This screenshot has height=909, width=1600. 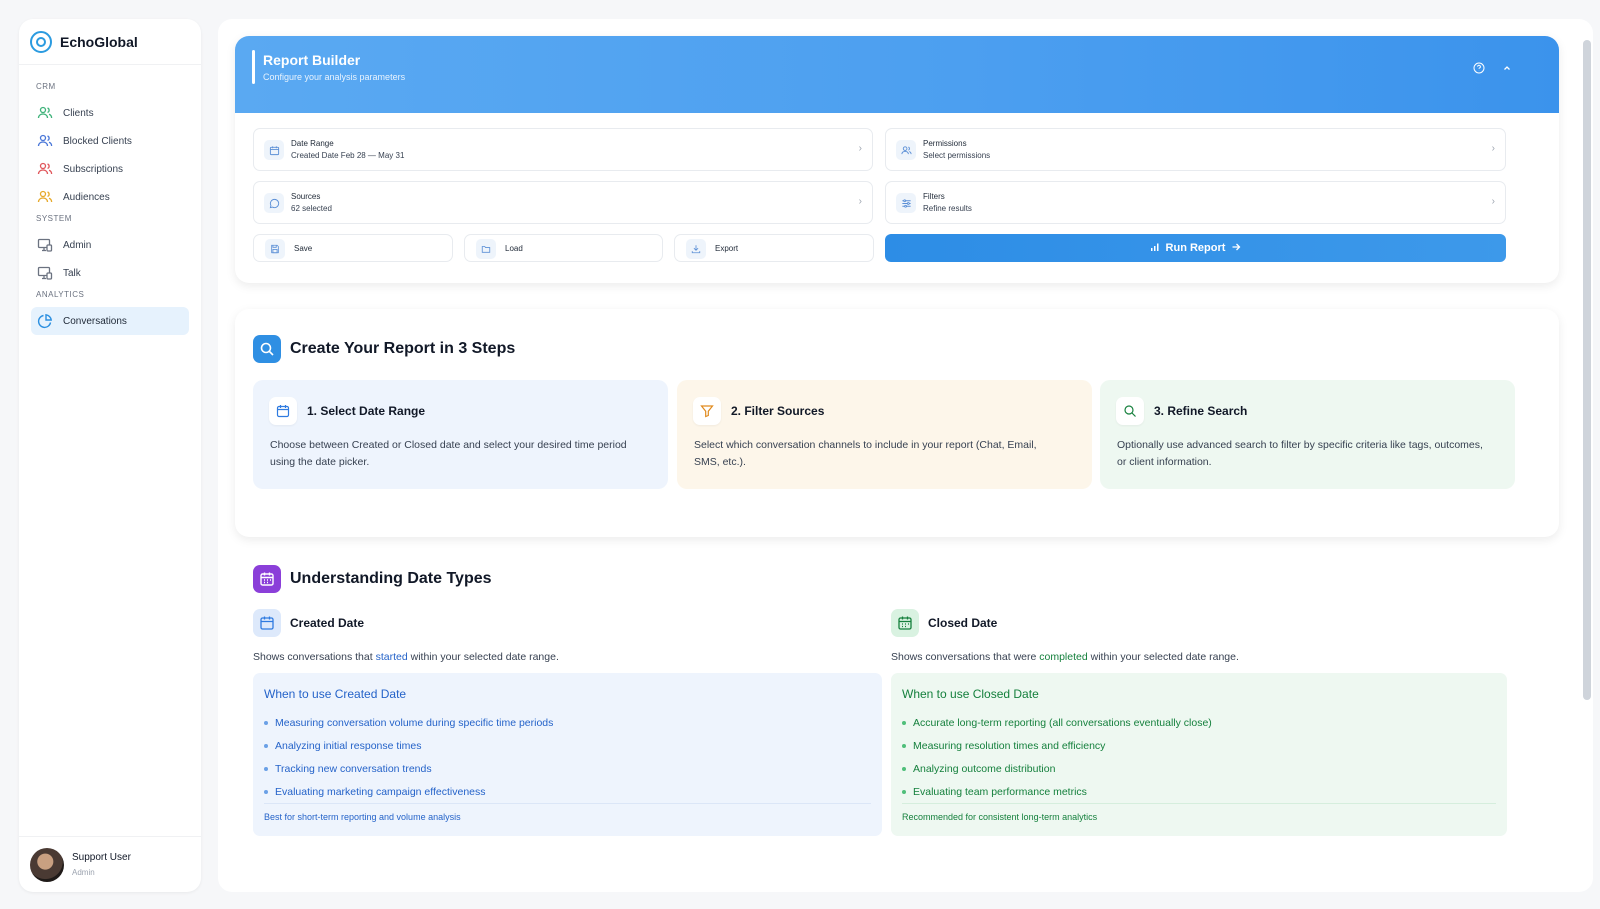 What do you see at coordinates (1000, 791) in the screenshot?
I see `list-item-text: Evaluating team performance metrics` at bounding box center [1000, 791].